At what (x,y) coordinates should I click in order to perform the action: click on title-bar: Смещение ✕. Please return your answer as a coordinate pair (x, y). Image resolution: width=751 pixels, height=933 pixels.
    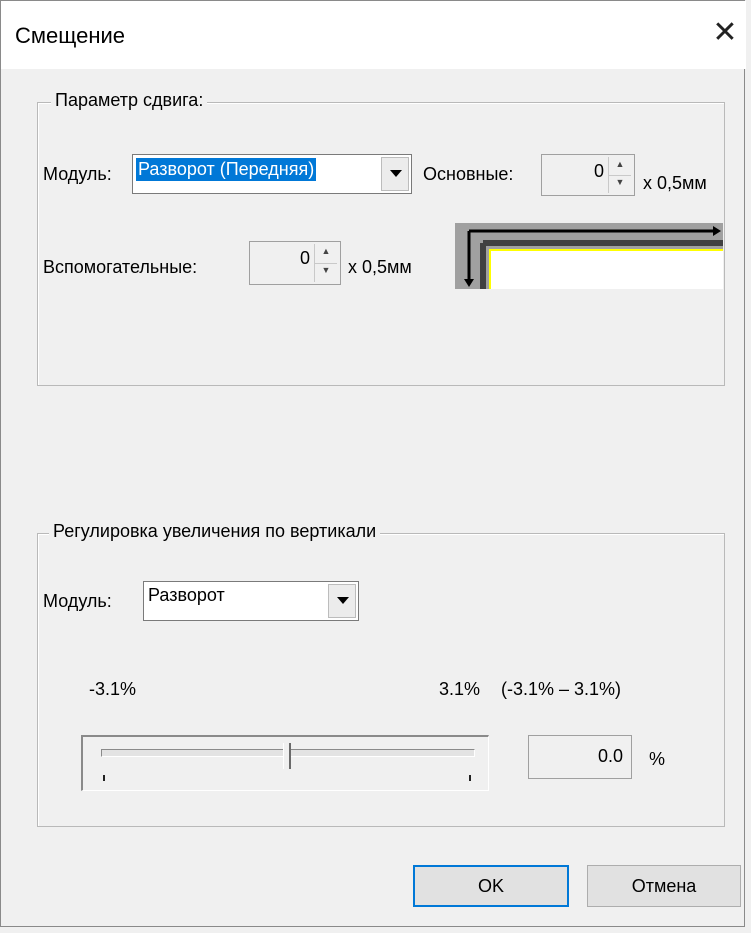
    Looking at the image, I should click on (373, 35).